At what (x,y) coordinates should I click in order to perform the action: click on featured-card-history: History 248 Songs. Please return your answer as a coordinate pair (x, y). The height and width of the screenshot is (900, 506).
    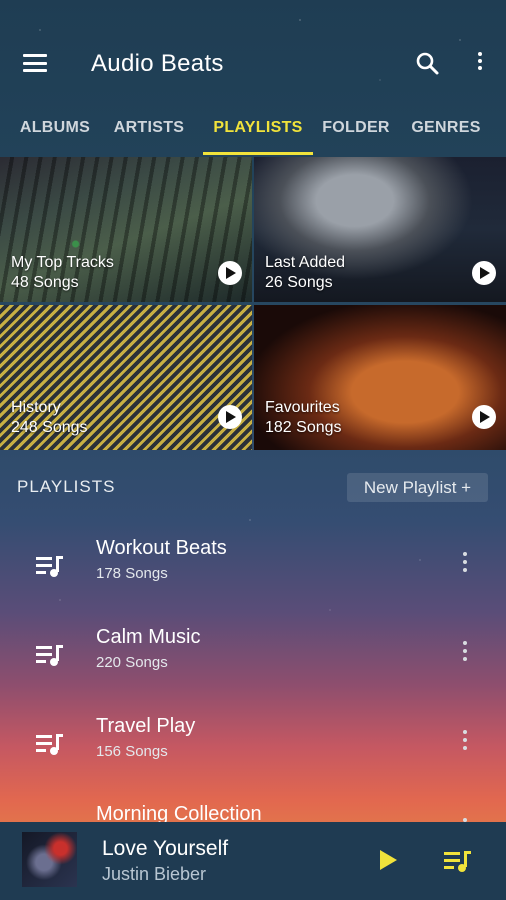
    Looking at the image, I should click on (126, 377).